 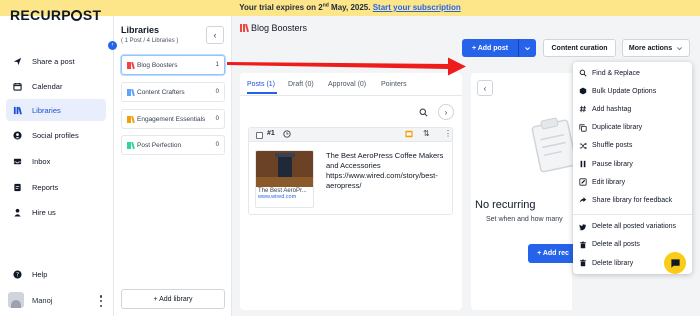 I want to click on library-item: Engagement Essentials 0, so click(x=173, y=119).